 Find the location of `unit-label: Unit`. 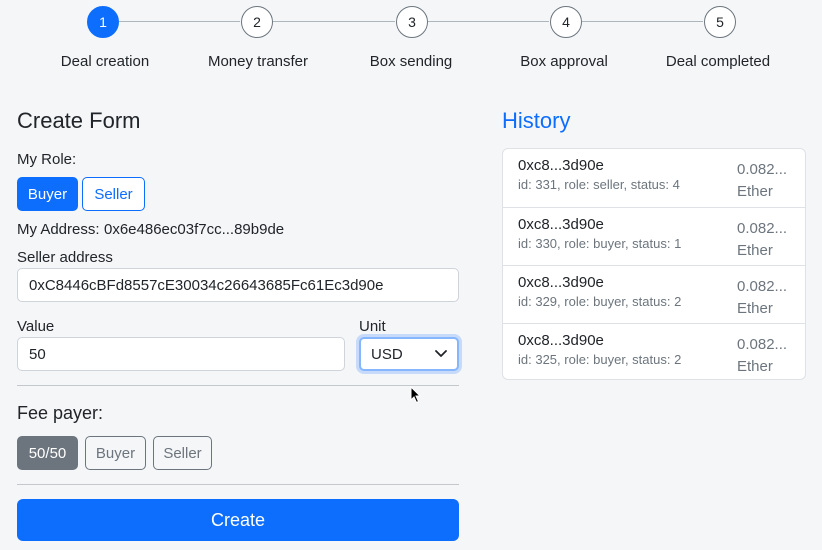

unit-label: Unit is located at coordinates (372, 326).